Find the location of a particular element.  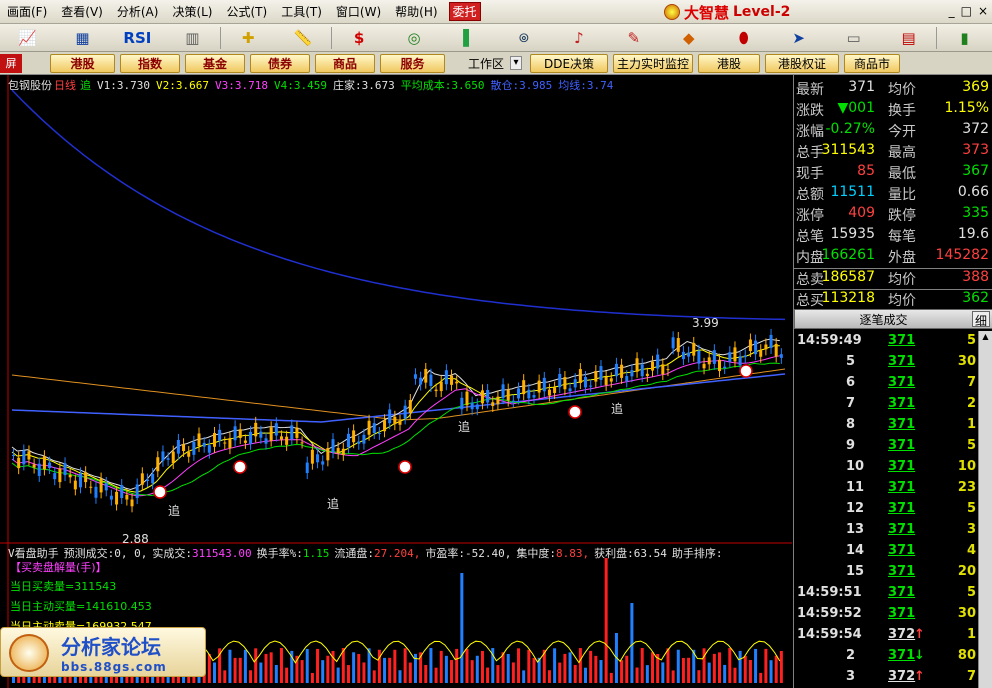

ma-value-3: 3.459 is located at coordinates (310, 85).